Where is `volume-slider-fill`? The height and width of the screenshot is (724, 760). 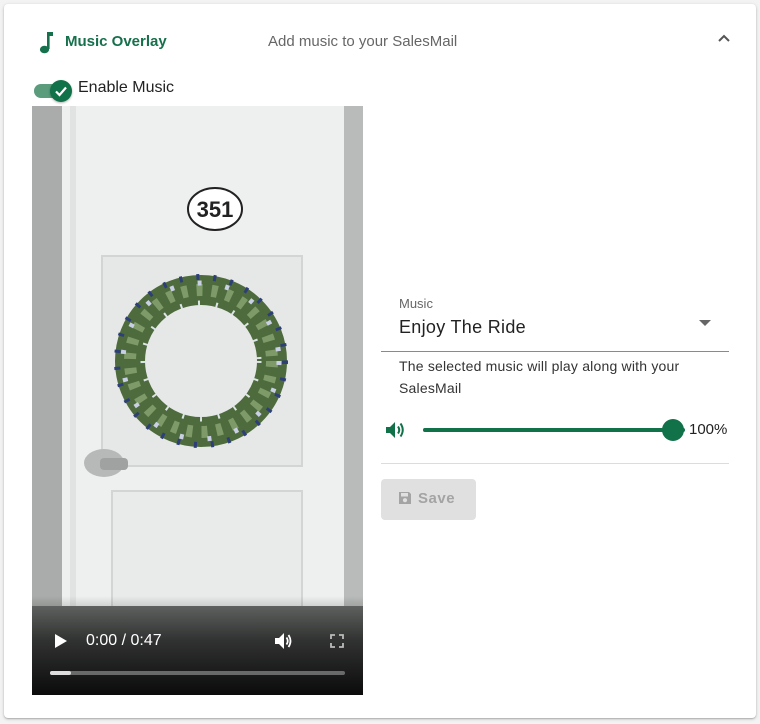 volume-slider-fill is located at coordinates (554, 430).